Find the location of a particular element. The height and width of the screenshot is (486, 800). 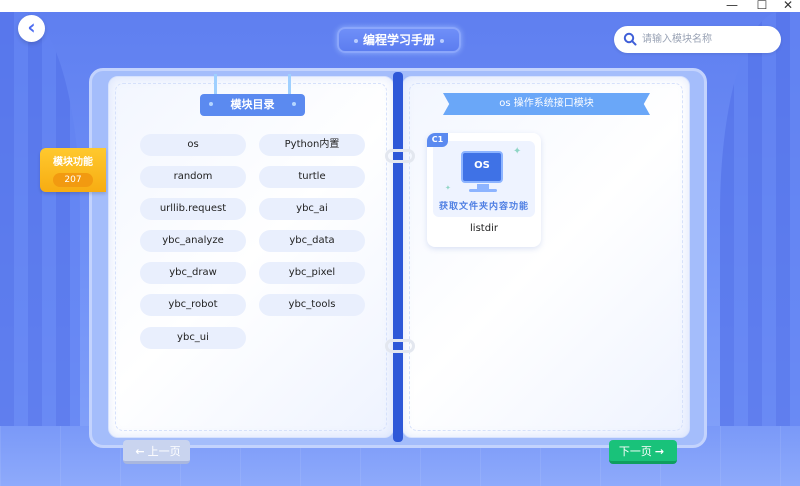

book-spine is located at coordinates (398, 257).